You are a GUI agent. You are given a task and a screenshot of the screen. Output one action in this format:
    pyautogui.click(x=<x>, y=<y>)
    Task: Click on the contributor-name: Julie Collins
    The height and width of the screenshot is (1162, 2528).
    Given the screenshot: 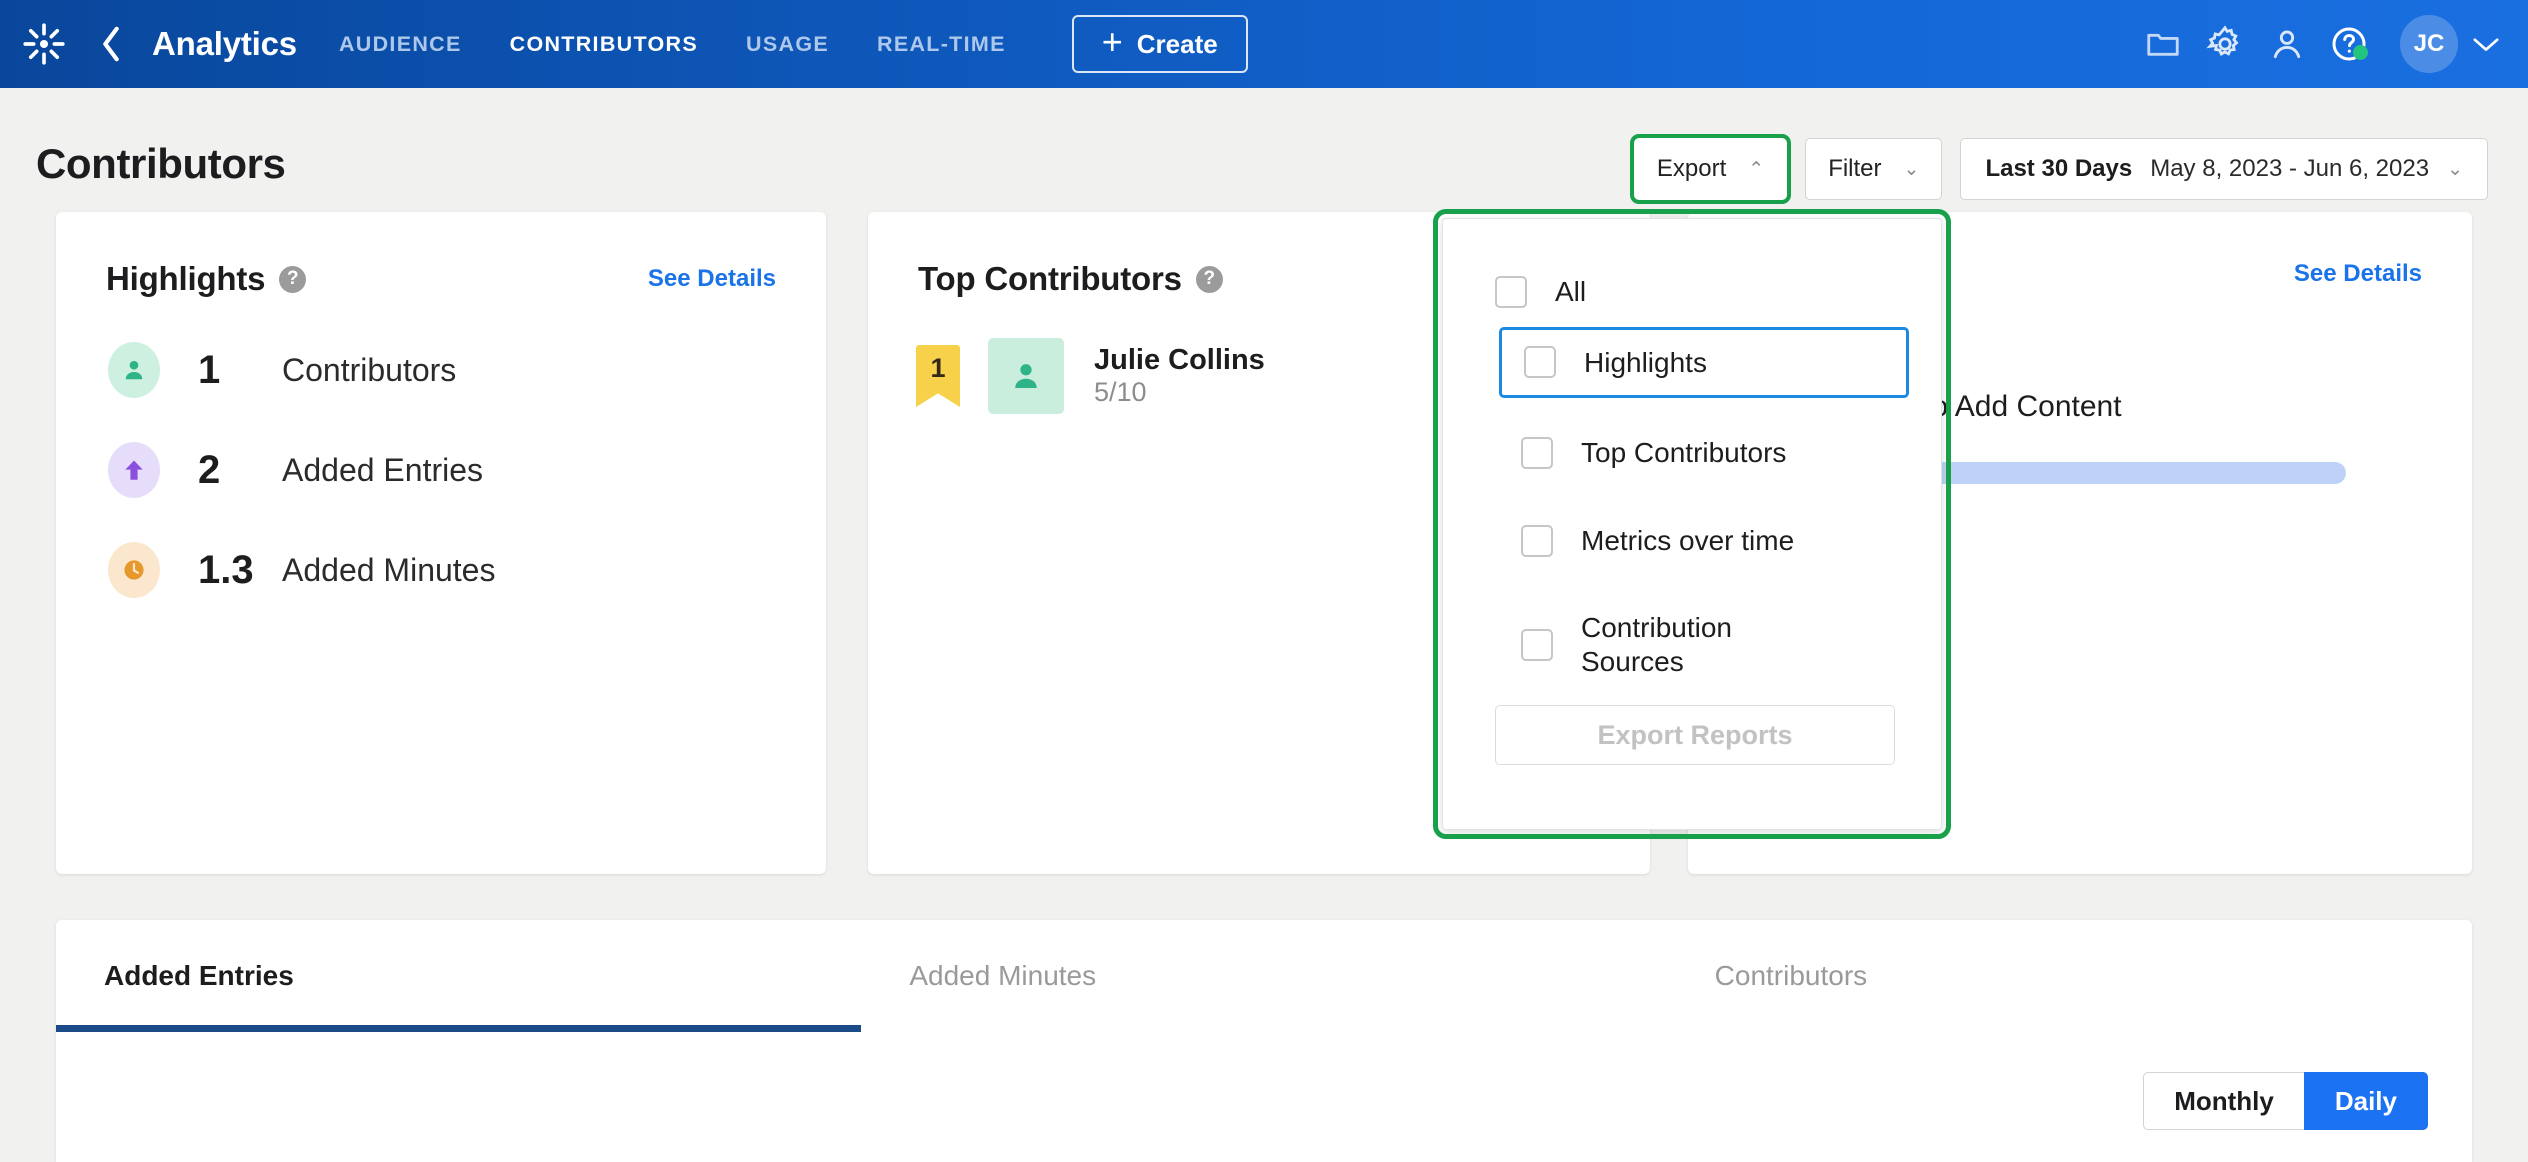 What is the action you would take?
    pyautogui.click(x=1179, y=360)
    